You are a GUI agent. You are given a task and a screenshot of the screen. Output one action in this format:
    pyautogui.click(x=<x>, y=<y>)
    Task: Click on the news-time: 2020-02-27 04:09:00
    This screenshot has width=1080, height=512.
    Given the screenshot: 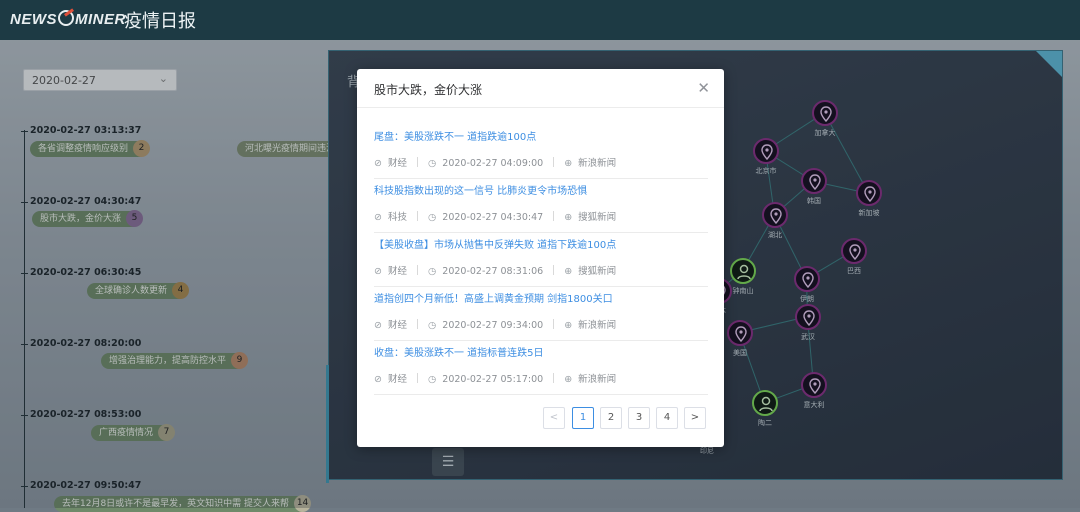 What is the action you would take?
    pyautogui.click(x=493, y=163)
    